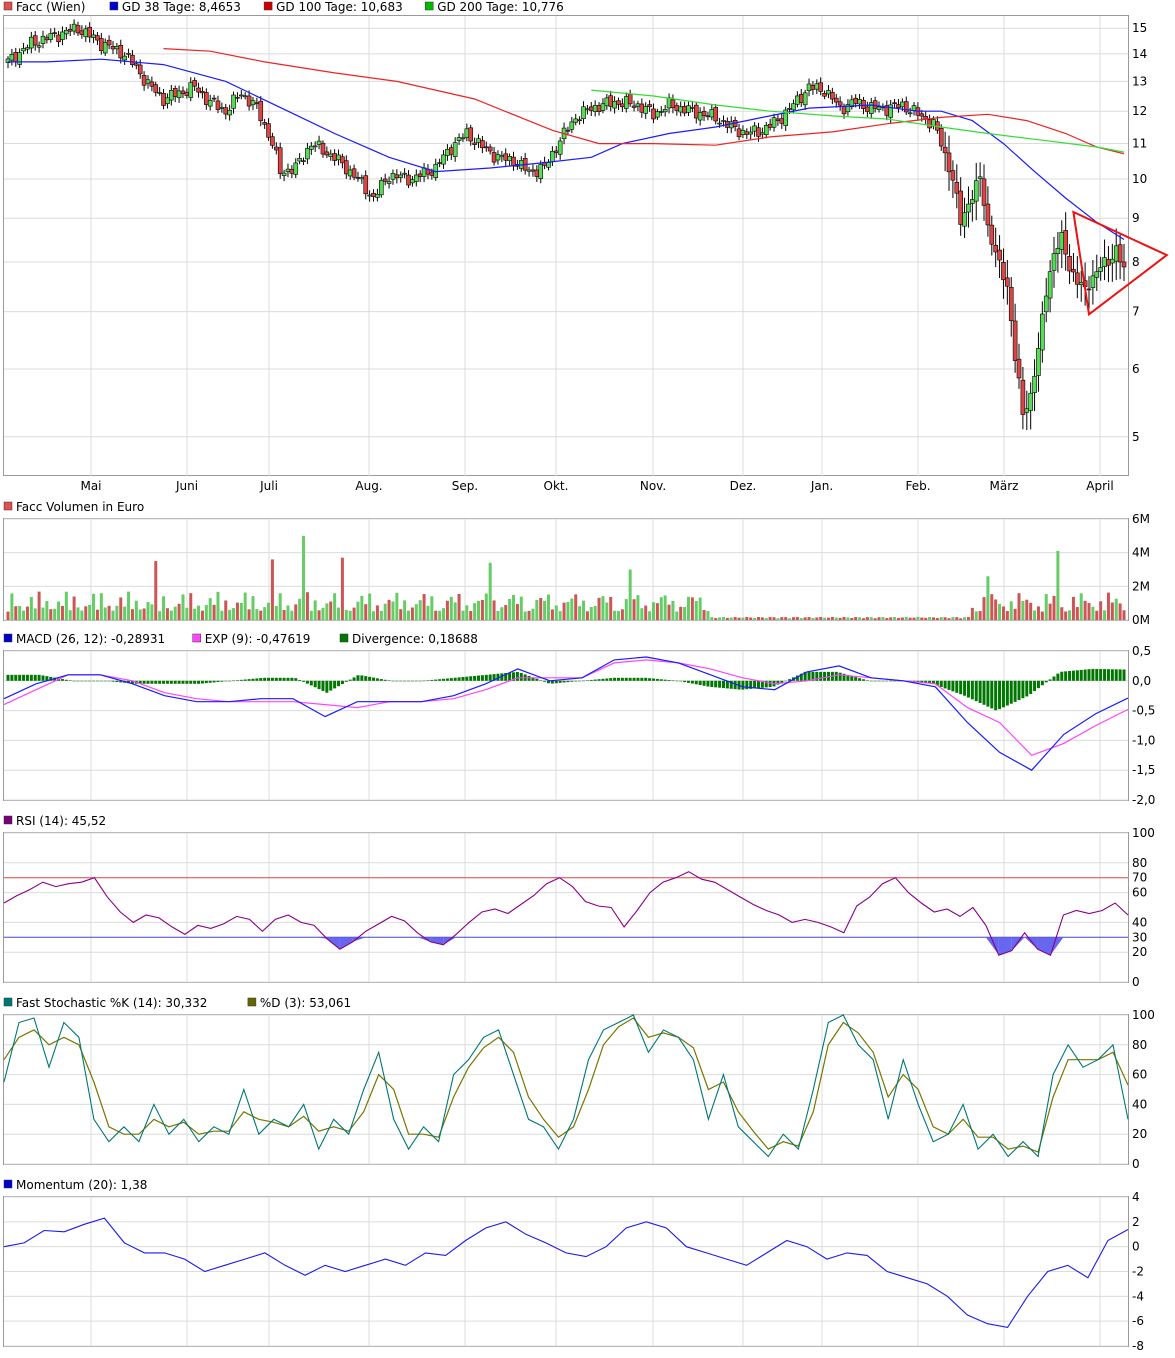 The width and height of the screenshot is (1175, 1358). I want to click on macd-y-axis: 0,5 0,0 -0,5 -1,0 -1,5 -2,0, so click(1143, 725).